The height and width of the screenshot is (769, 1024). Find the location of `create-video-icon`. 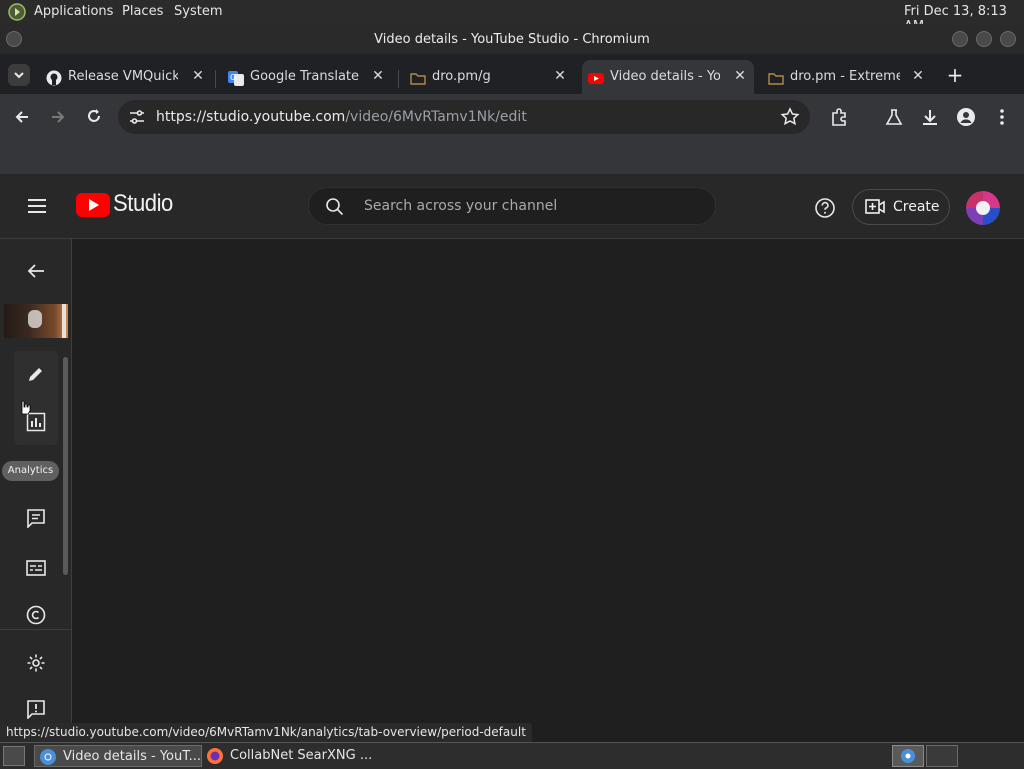

create-video-icon is located at coordinates (875, 207).